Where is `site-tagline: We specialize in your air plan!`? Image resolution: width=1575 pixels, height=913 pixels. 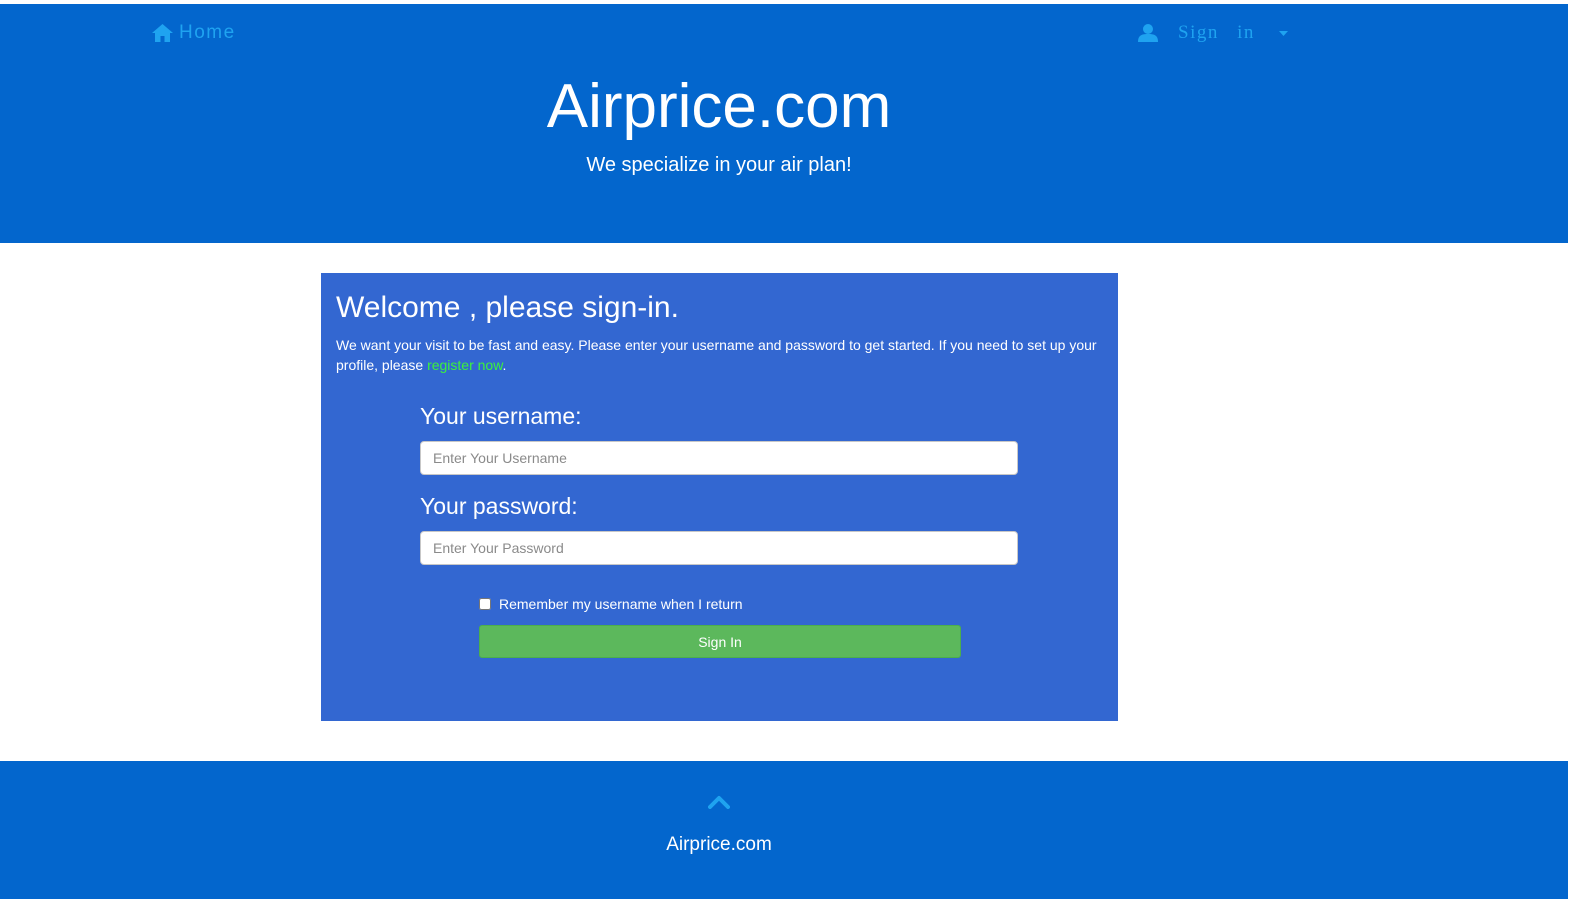
site-tagline: We specialize in your air plan! is located at coordinates (719, 165).